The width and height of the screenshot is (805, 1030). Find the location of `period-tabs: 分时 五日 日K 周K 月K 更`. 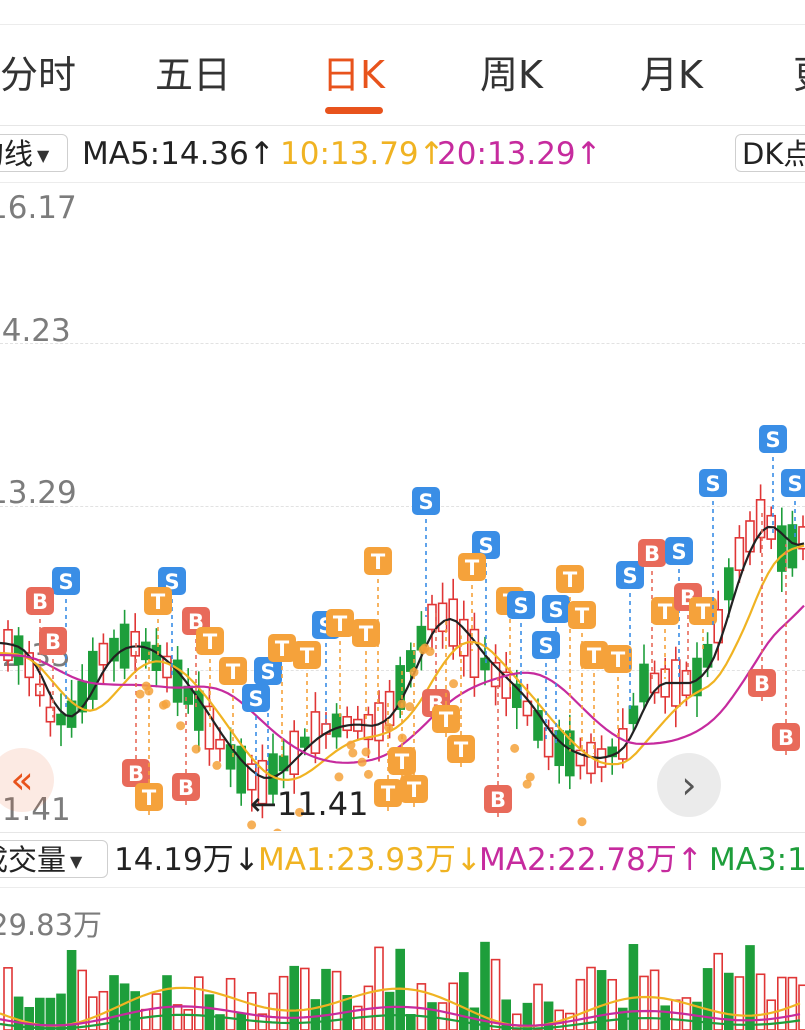

period-tabs: 分时 五日 日K 周K 月K 更 is located at coordinates (402, 75).